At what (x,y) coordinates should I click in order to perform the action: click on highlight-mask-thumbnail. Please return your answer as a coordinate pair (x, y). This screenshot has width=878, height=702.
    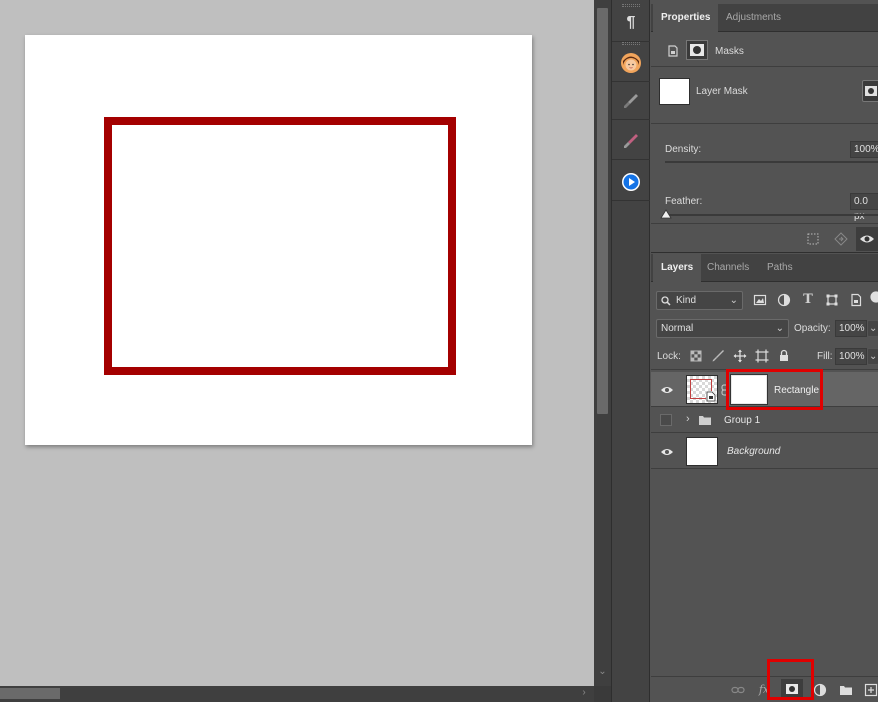
    Looking at the image, I should click on (774, 389).